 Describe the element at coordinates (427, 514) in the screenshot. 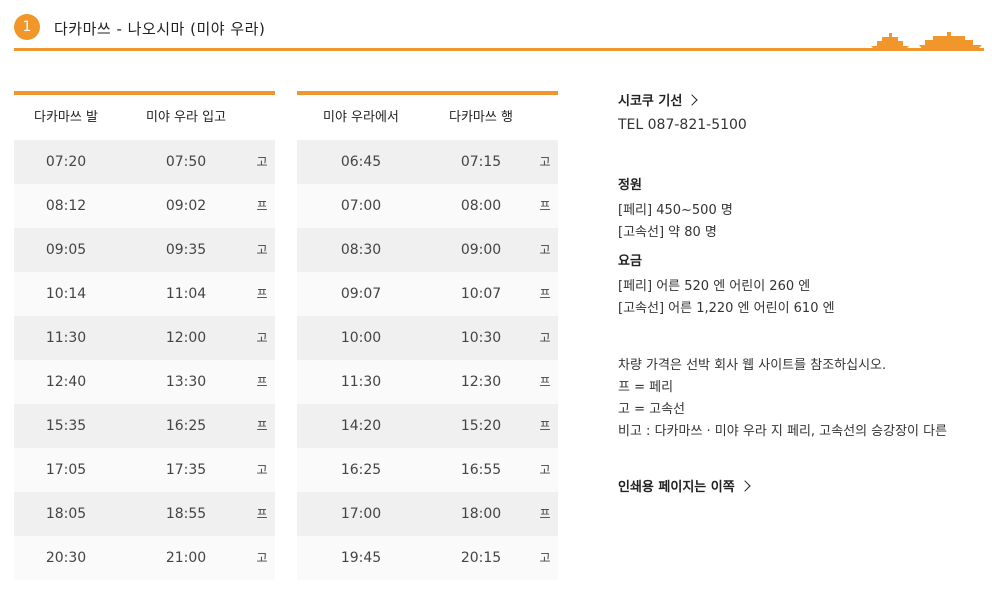

I see `table-row: 17:00 18:00 프` at that location.